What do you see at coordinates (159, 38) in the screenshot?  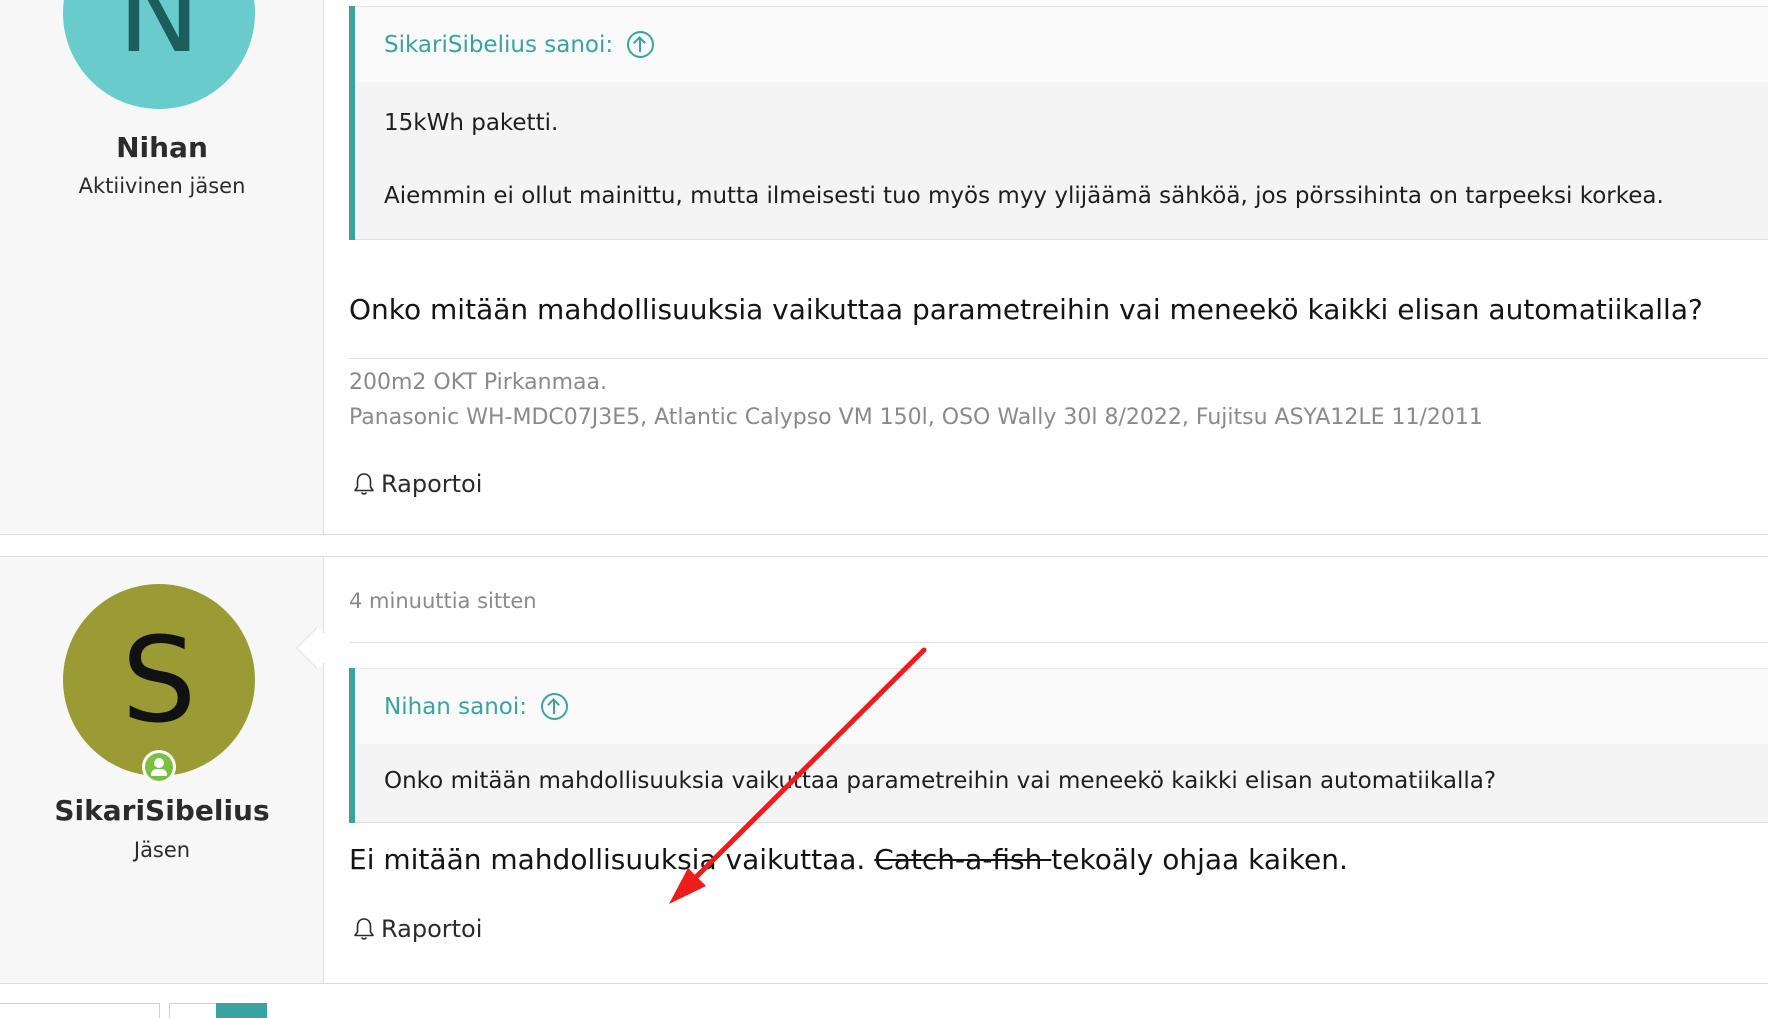 I see `avatar-letter: N` at bounding box center [159, 38].